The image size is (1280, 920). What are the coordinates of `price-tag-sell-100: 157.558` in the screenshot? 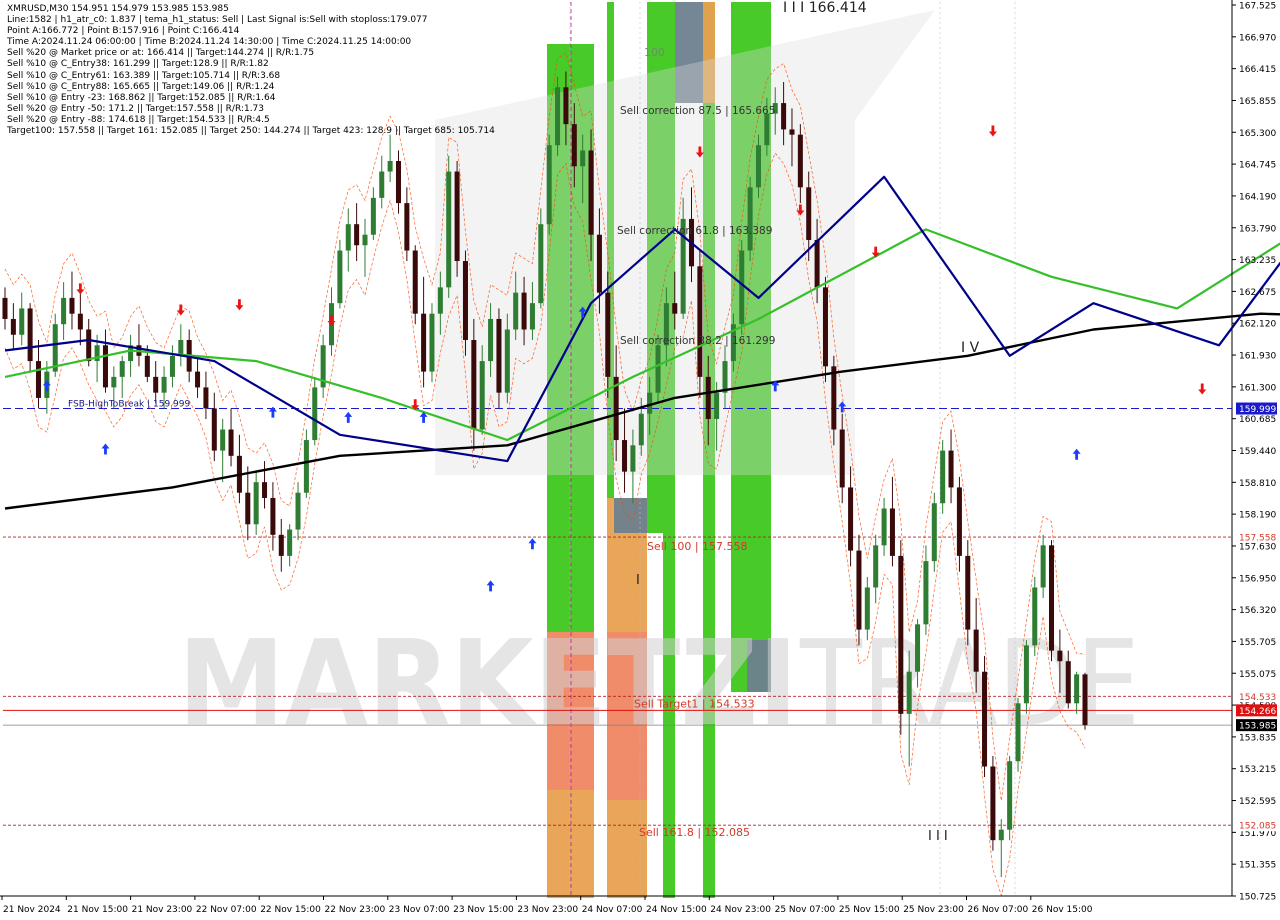 It's located at (1257, 539).